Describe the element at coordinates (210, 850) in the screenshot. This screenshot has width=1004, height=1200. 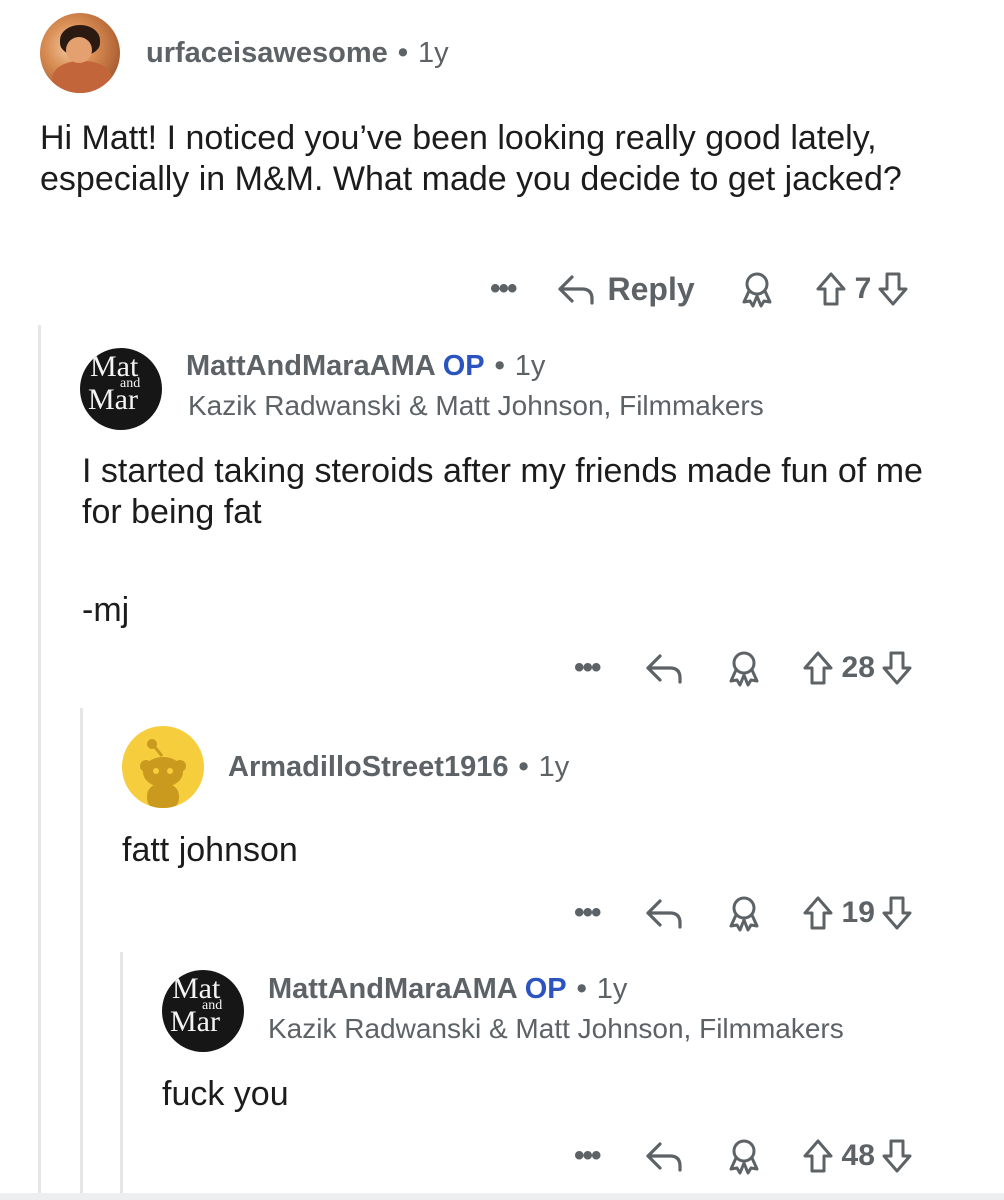
I see `comment-body: fatt johnson` at that location.